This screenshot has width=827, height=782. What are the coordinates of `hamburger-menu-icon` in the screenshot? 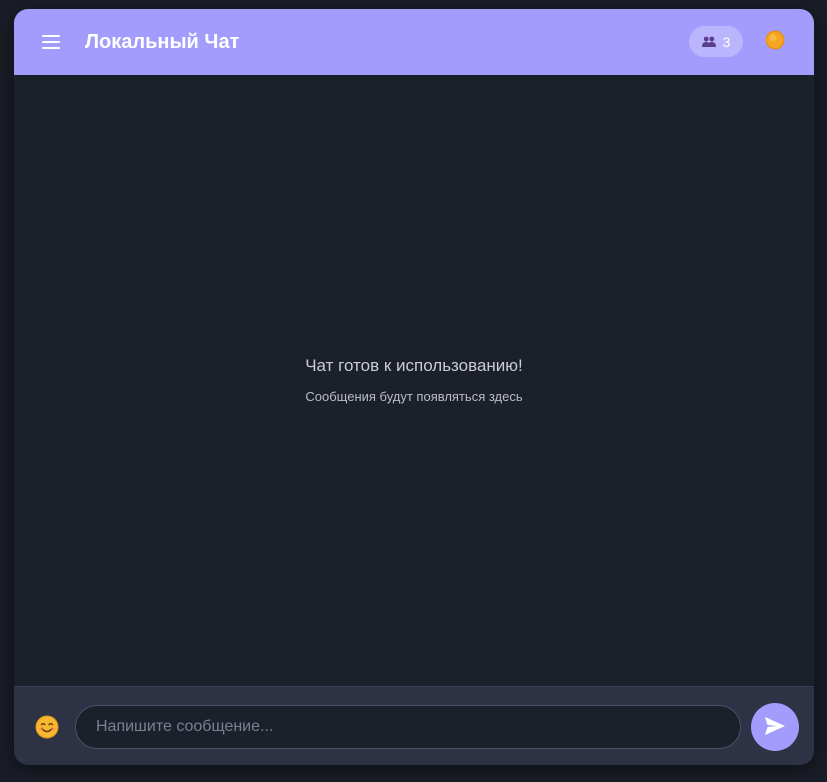 It's located at (51, 42).